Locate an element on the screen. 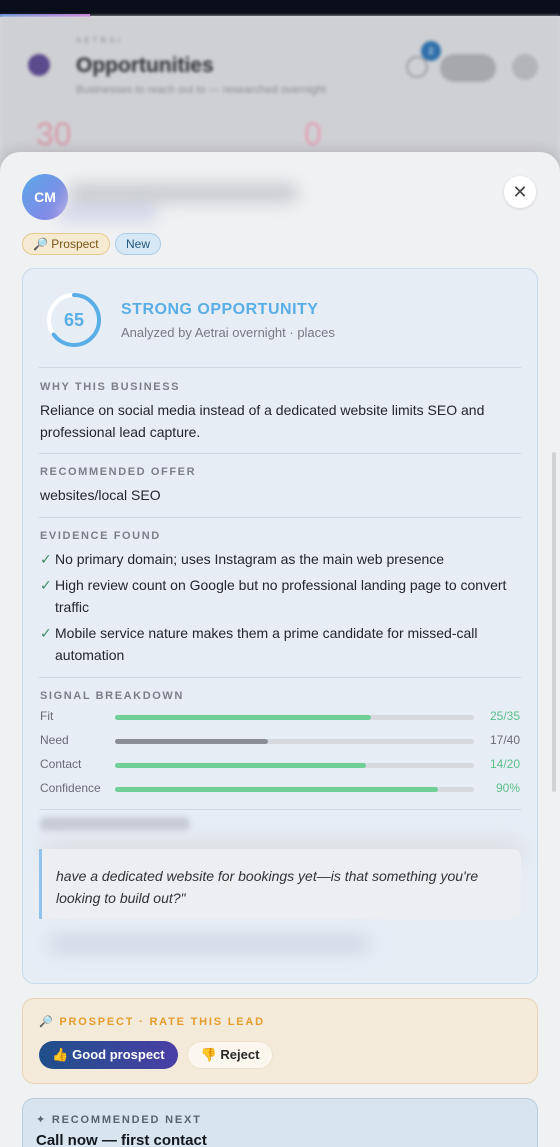 This screenshot has width=560, height=1147. signal-value: 25/35 is located at coordinates (504, 716).